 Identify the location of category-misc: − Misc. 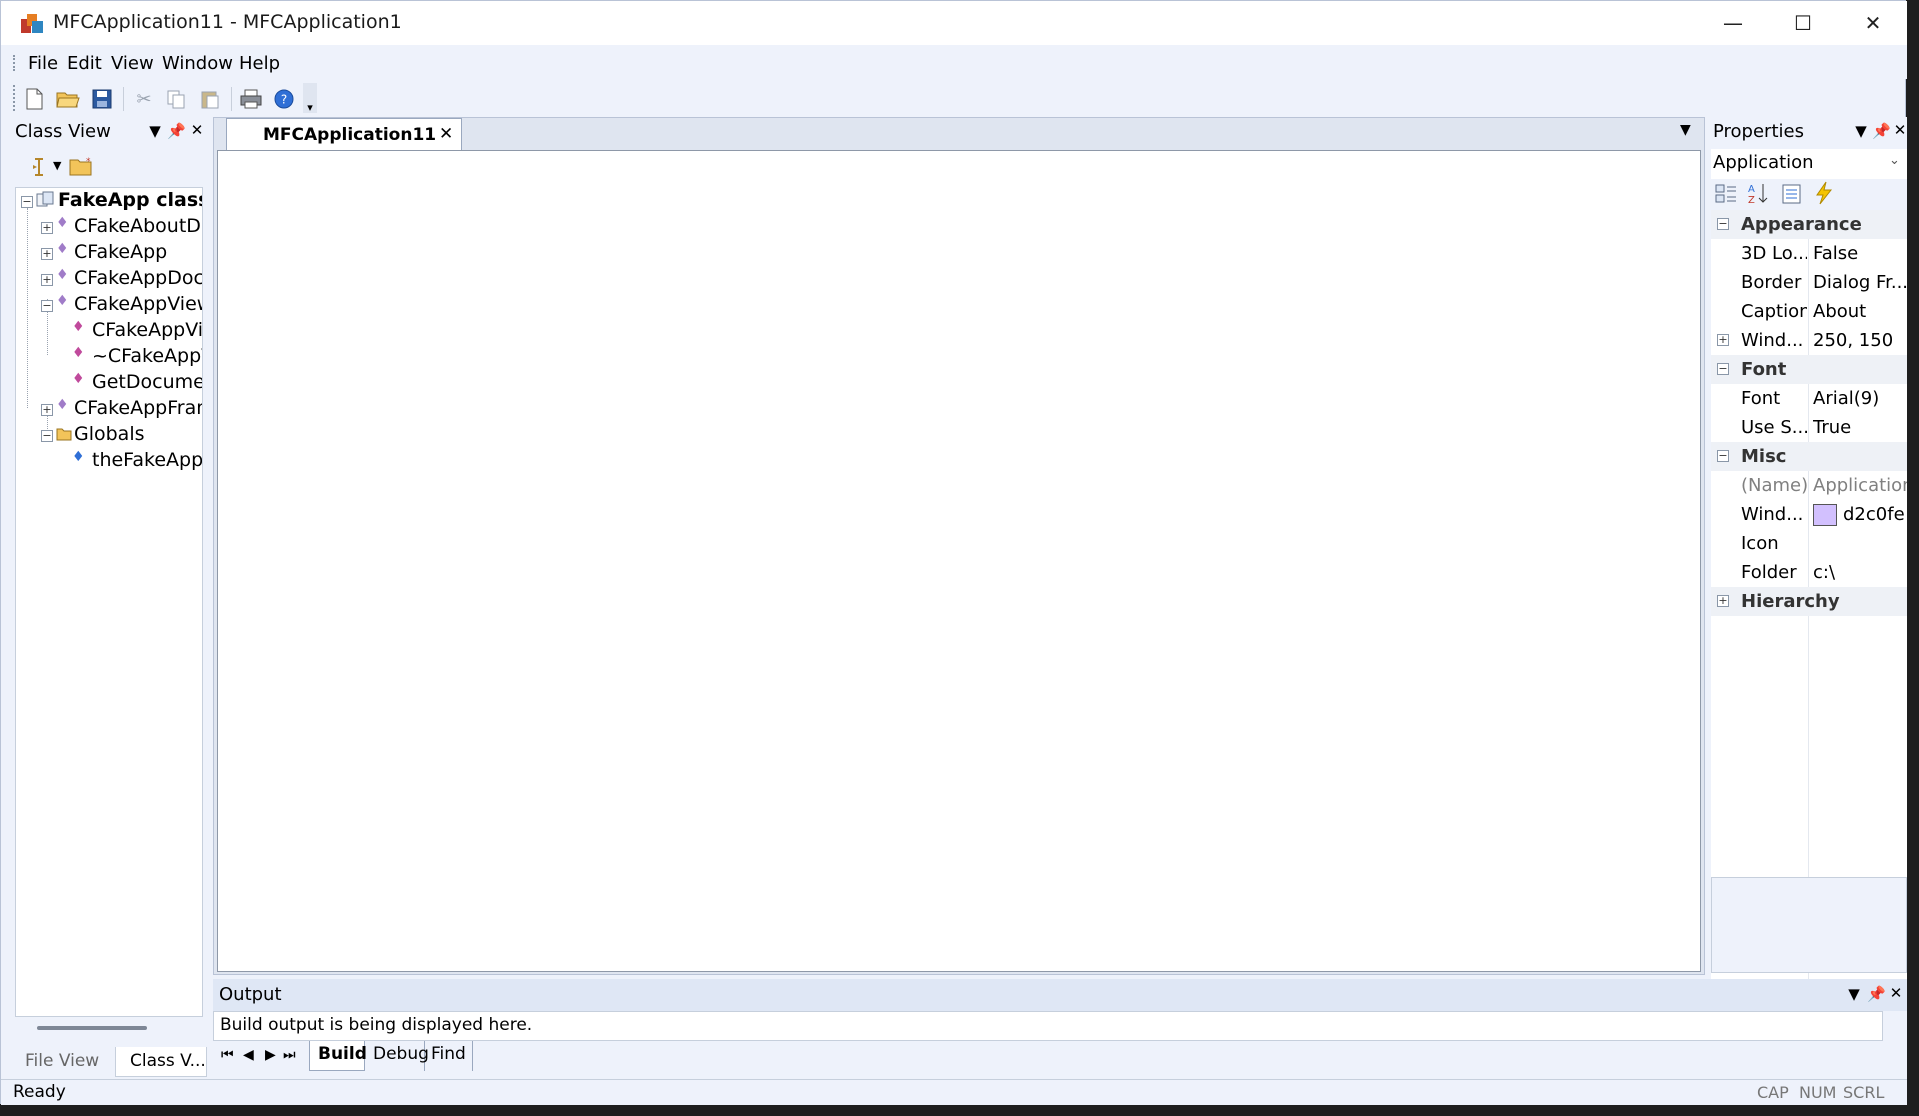
(1809, 456).